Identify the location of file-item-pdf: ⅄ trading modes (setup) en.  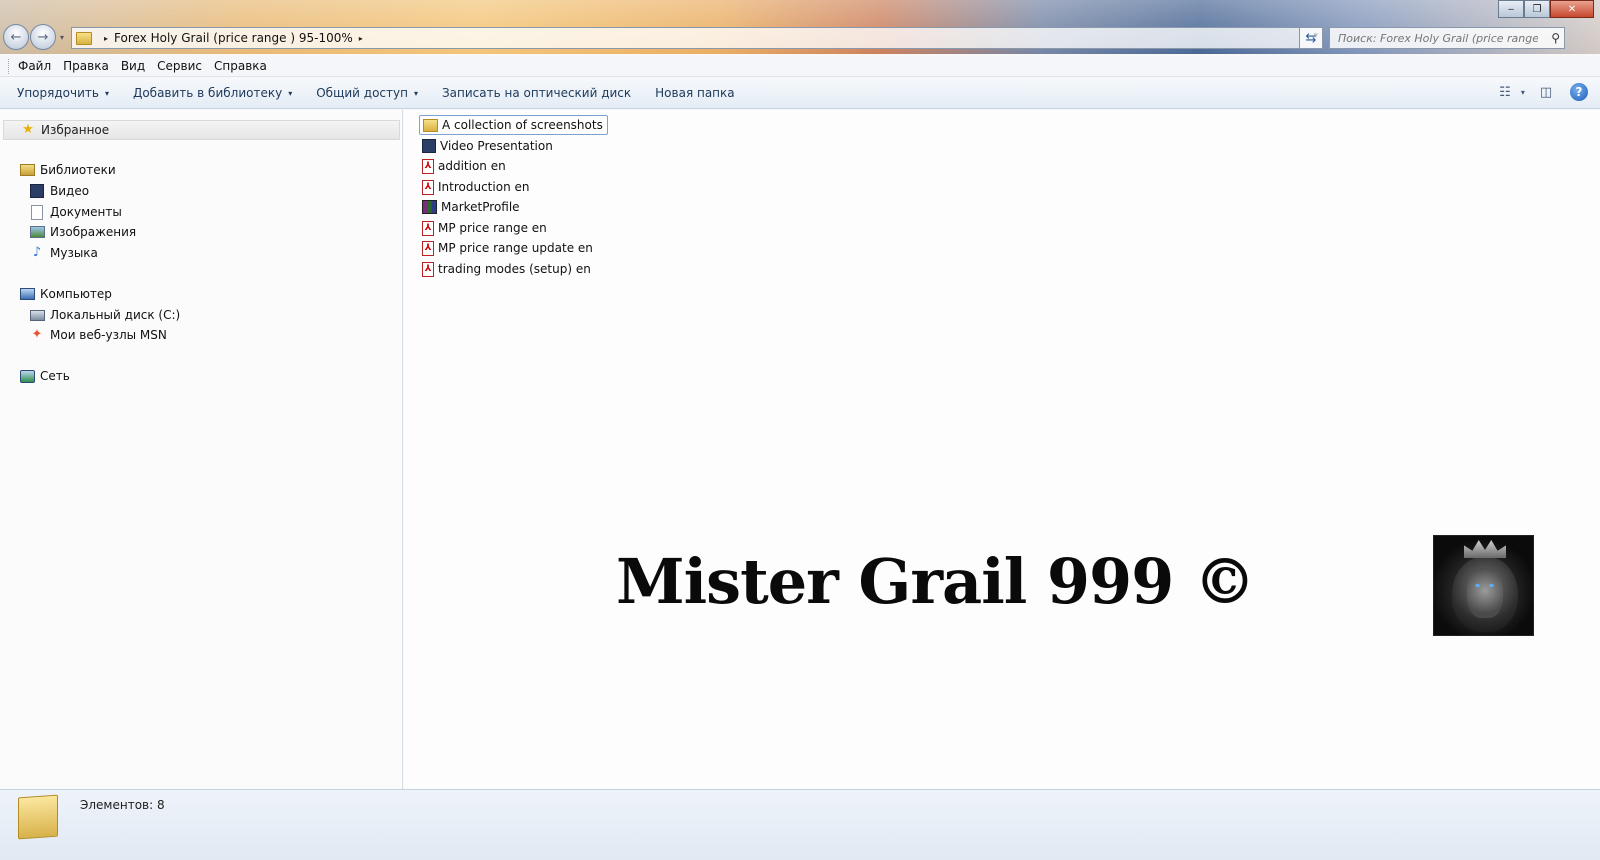
(507, 269).